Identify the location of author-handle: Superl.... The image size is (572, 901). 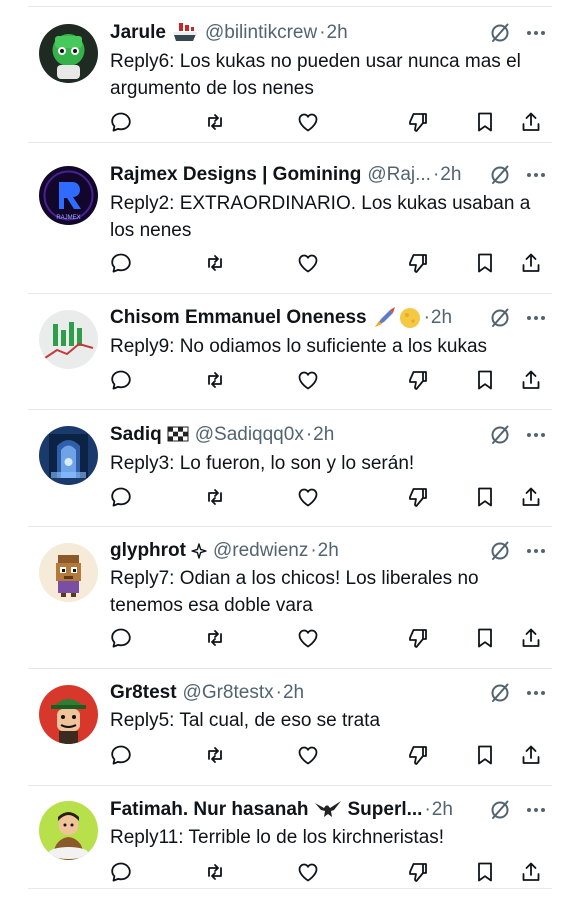
(385, 810).